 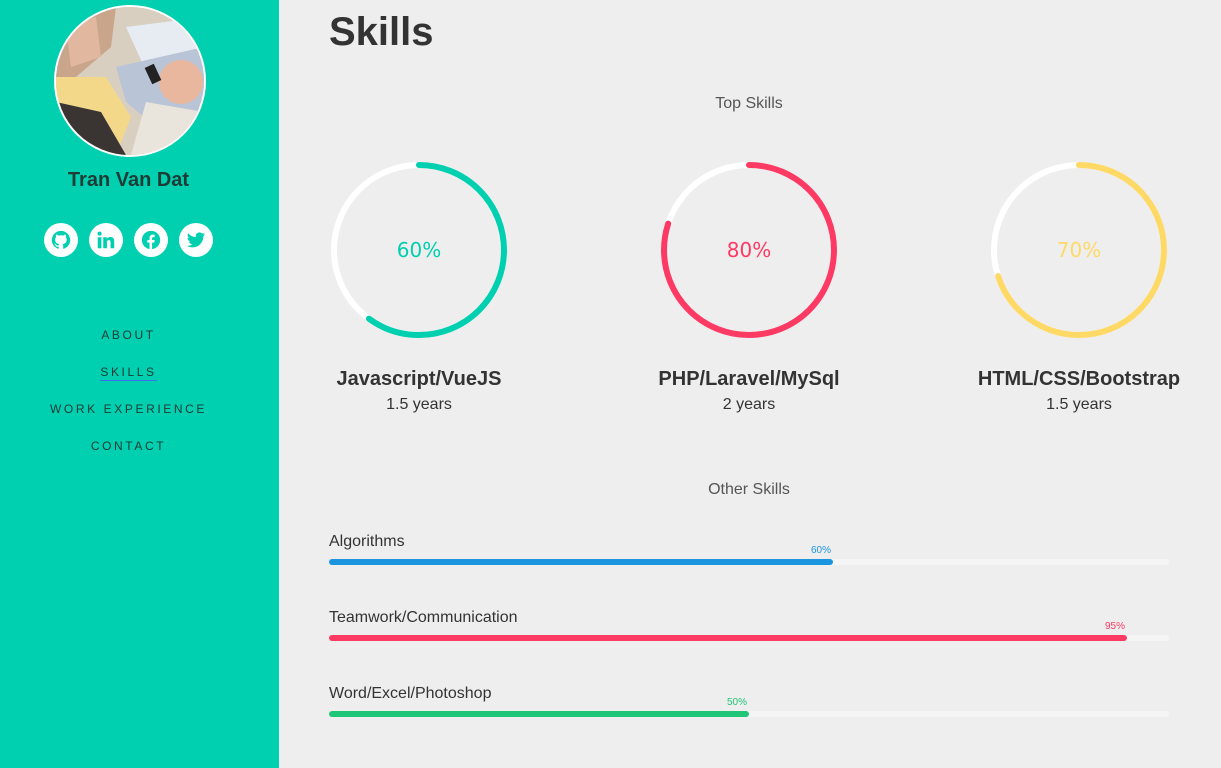 I want to click on social-links, so click(x=128, y=240).